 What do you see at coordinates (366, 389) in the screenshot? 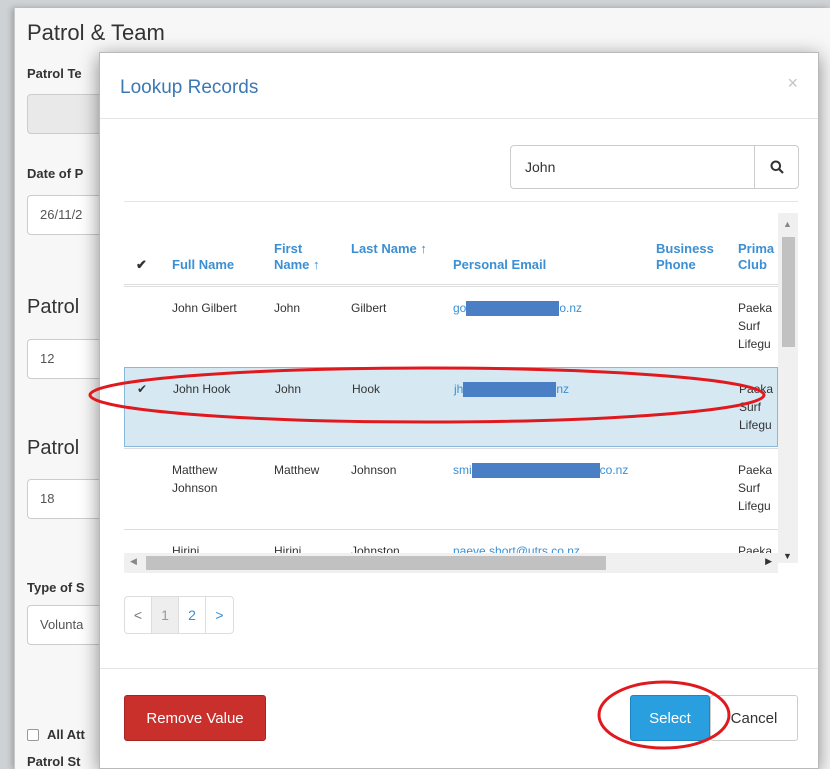
I see `cell-last-name: Hook` at bounding box center [366, 389].